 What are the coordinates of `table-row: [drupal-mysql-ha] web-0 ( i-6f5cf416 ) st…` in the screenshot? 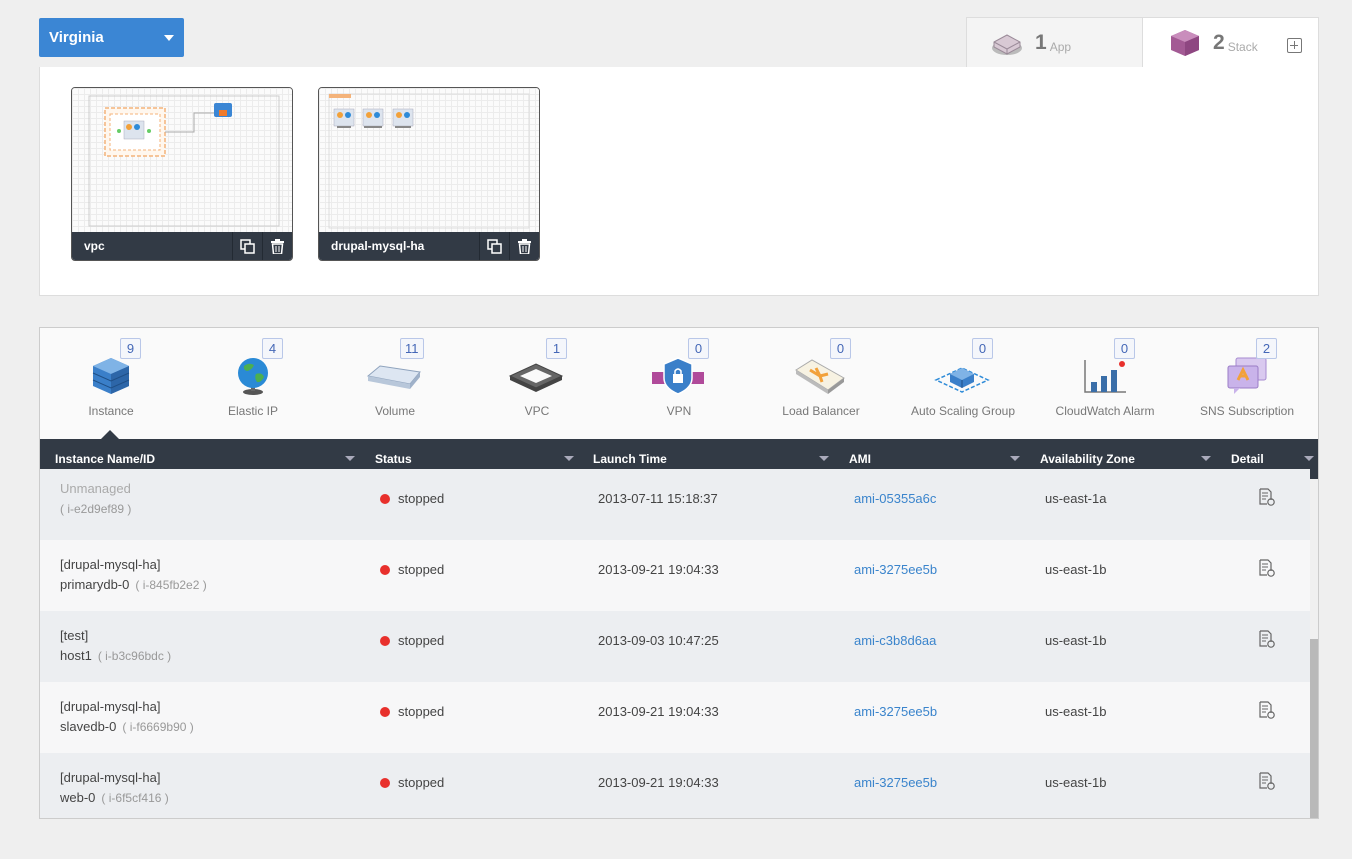 It's located at (675, 785).